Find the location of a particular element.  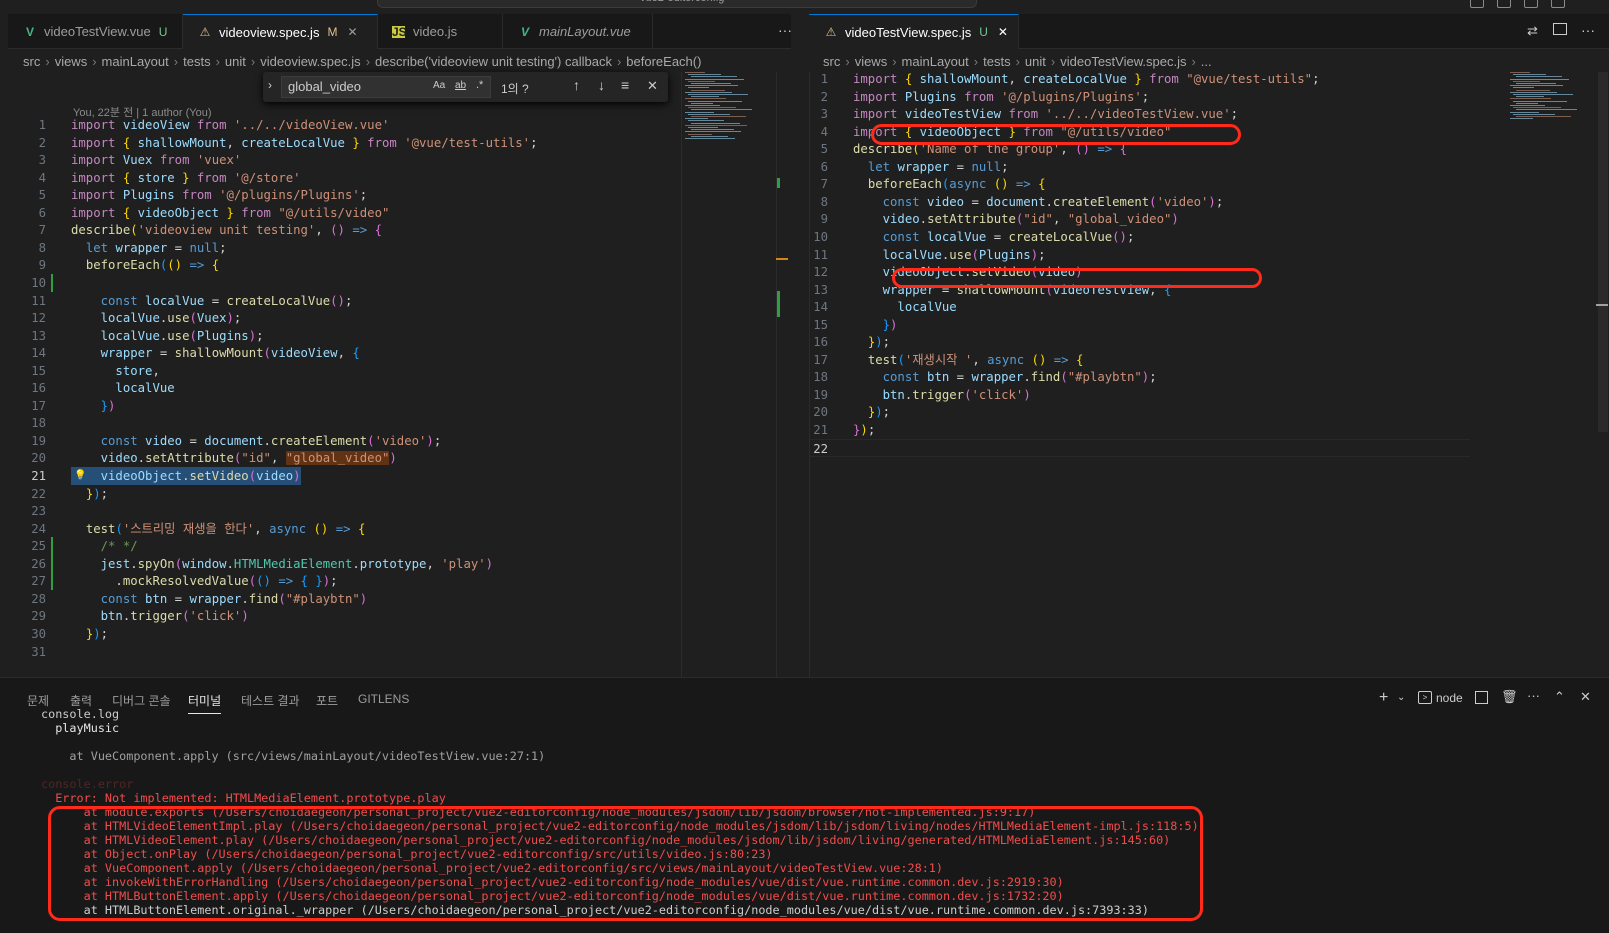

code-line: 17 test('재생시작 ', async () => { is located at coordinates (1140, 360).